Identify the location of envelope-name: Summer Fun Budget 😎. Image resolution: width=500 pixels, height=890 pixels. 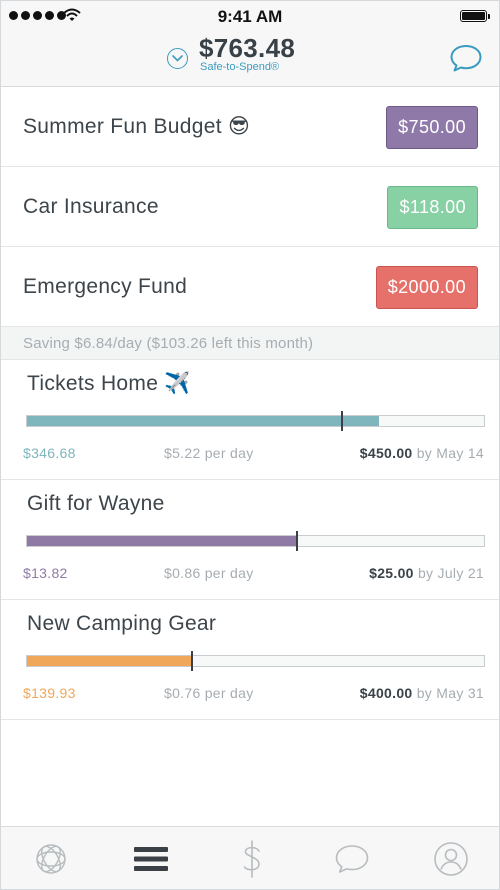
(137, 126).